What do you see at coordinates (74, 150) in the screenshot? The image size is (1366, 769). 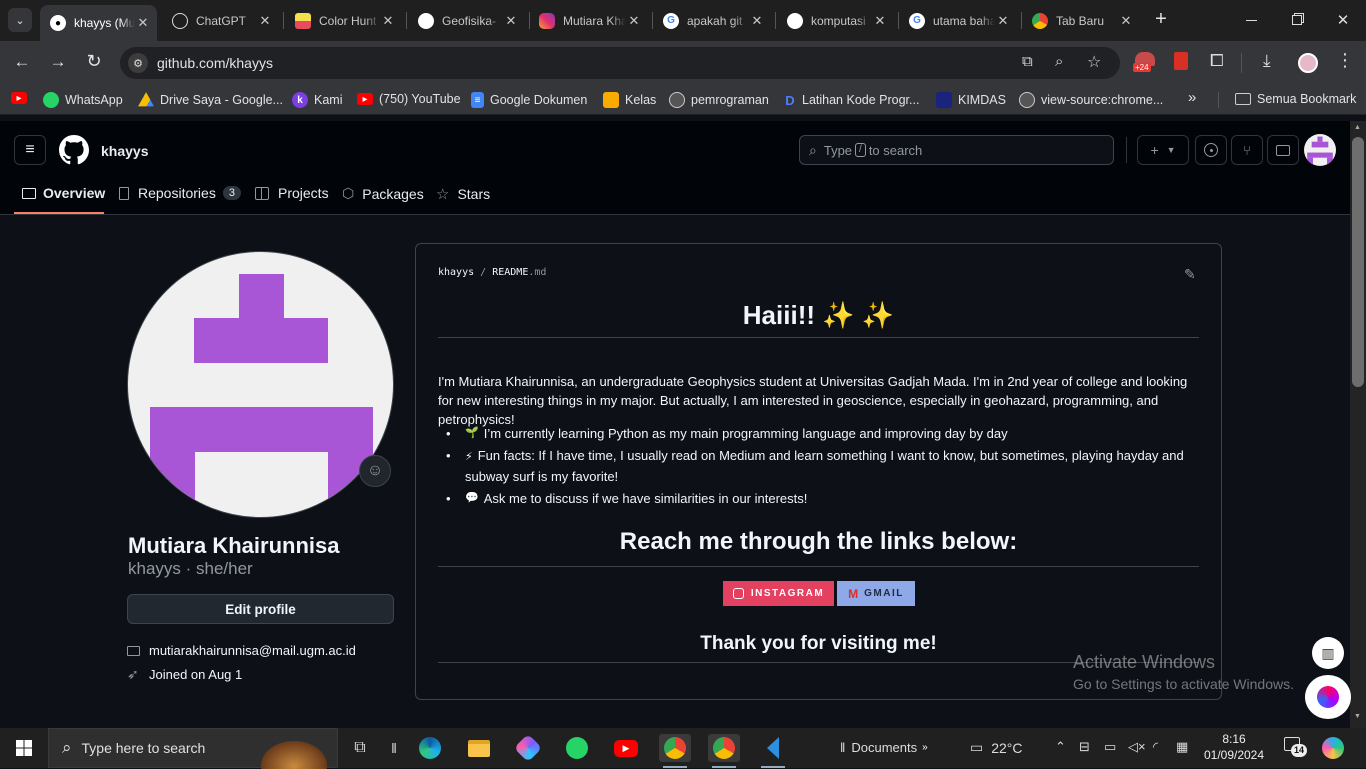 I see `github-logo` at bounding box center [74, 150].